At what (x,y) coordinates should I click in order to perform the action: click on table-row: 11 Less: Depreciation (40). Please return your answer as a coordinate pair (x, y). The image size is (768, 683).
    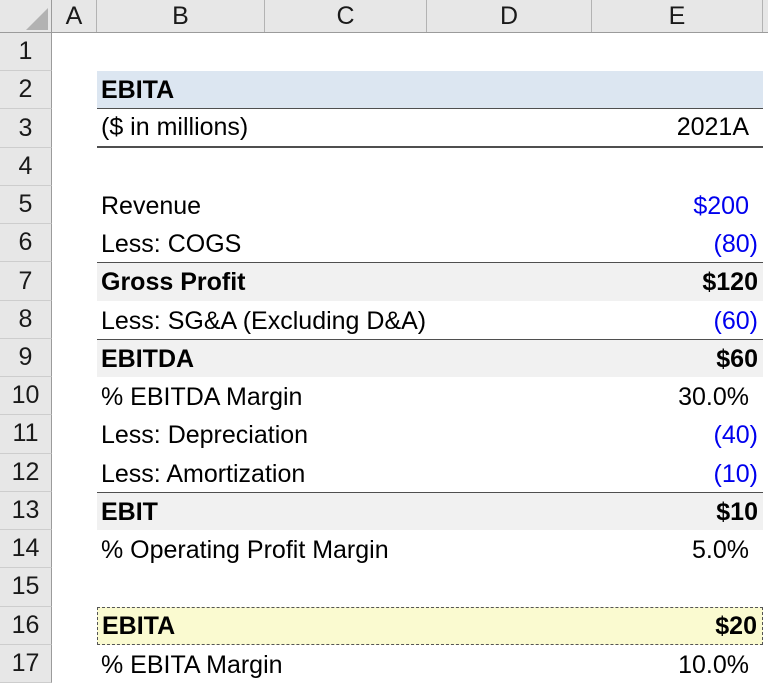
    Looking at the image, I should click on (384, 434).